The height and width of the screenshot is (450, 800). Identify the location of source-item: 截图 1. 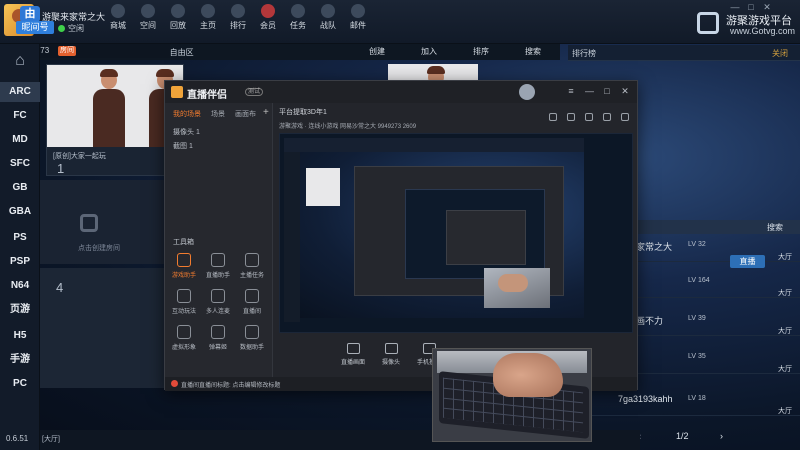
(183, 146).